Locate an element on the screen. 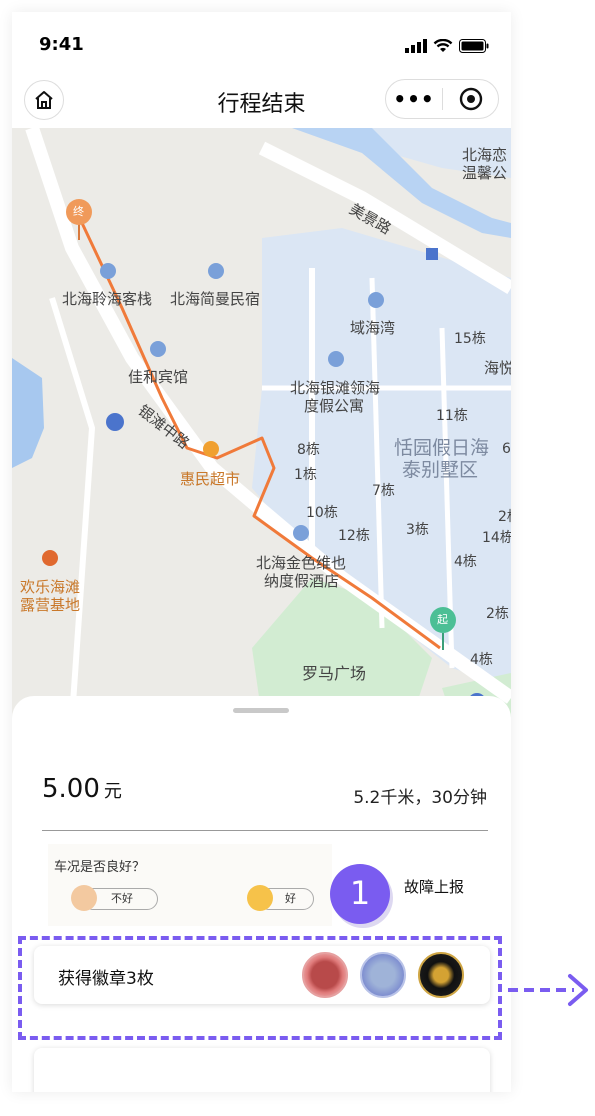  building-label: 10栋 is located at coordinates (322, 513).